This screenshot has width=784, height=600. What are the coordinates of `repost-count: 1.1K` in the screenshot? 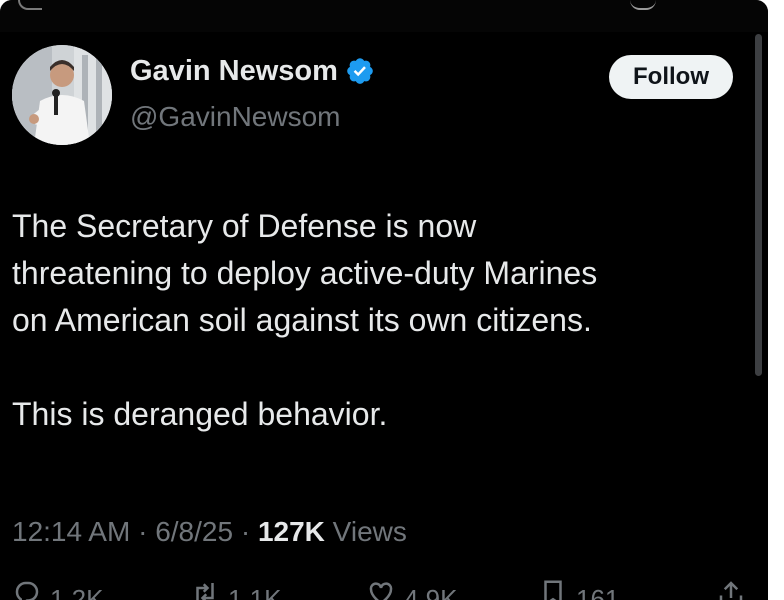 It's located at (255, 592).